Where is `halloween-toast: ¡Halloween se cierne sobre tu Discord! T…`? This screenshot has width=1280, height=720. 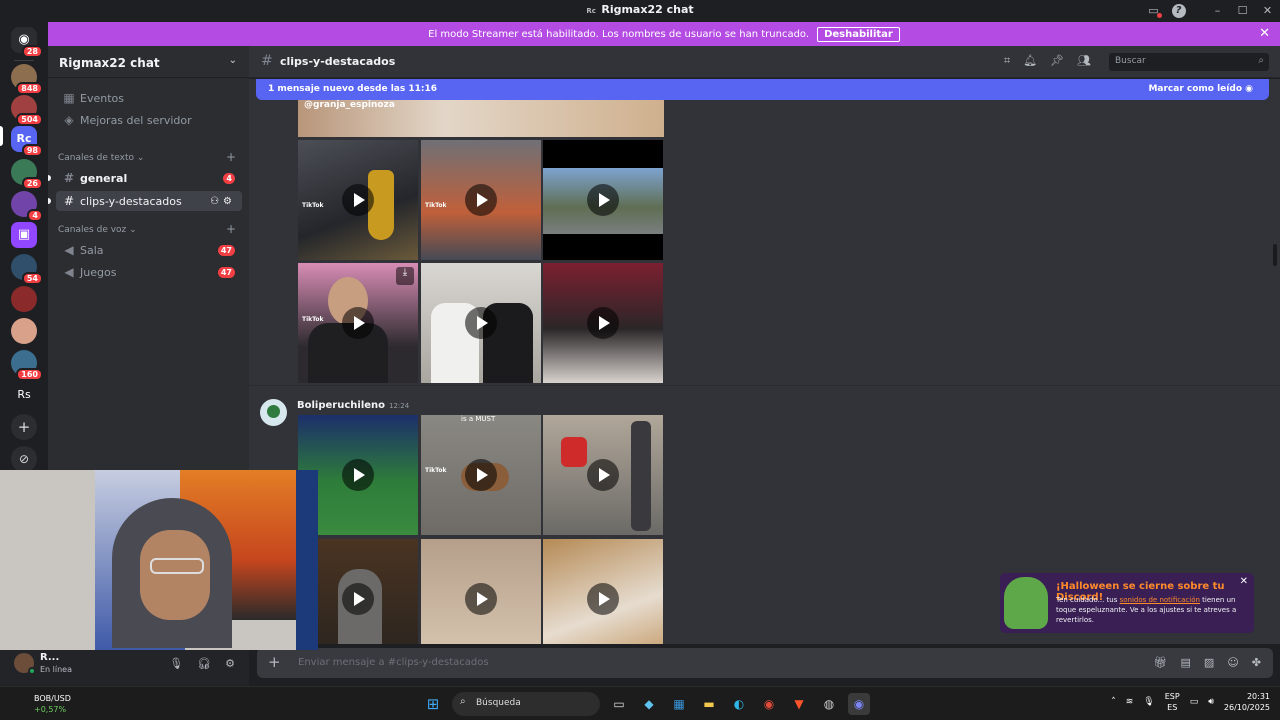
halloween-toast: ¡Halloween se cierne sobre tu Discord! T… is located at coordinates (1127, 603).